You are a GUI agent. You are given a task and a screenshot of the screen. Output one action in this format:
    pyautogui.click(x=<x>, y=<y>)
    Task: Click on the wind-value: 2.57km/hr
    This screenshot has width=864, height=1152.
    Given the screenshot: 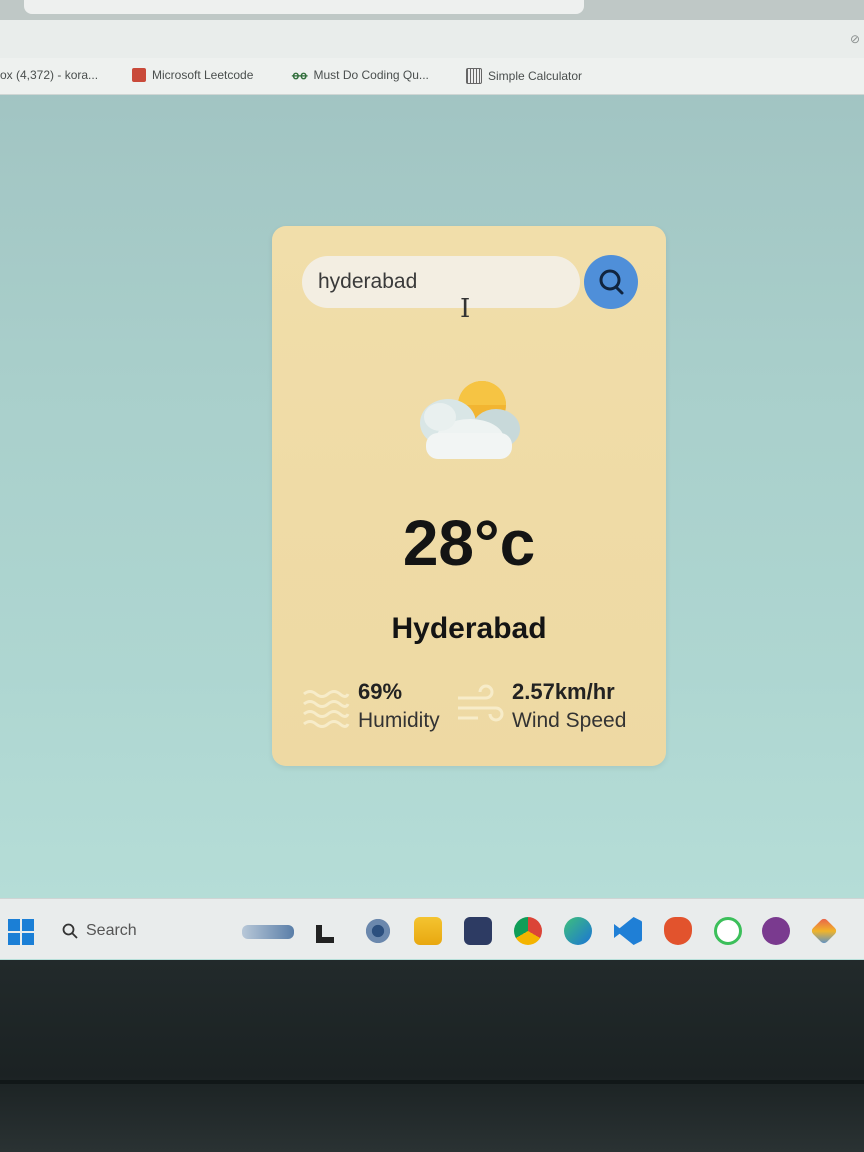 What is the action you would take?
    pyautogui.click(x=563, y=691)
    